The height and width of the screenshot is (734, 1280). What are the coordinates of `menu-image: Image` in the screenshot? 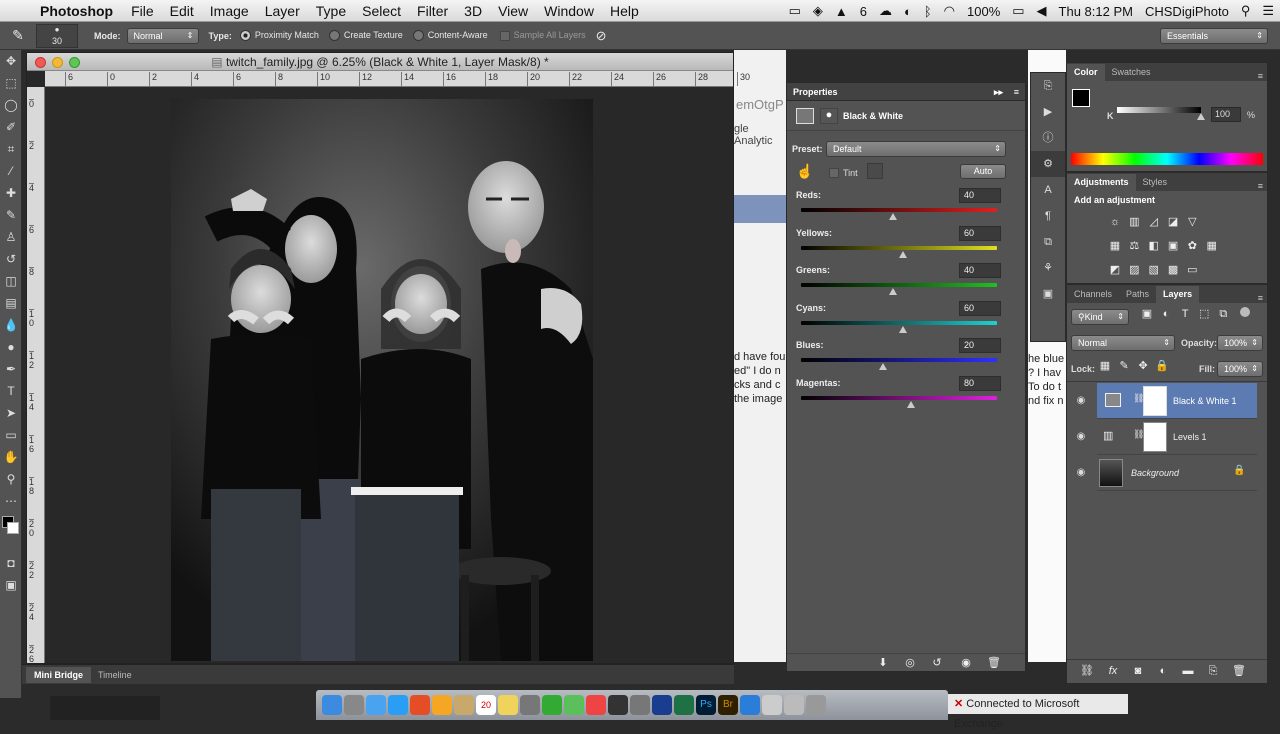 It's located at (229, 11).